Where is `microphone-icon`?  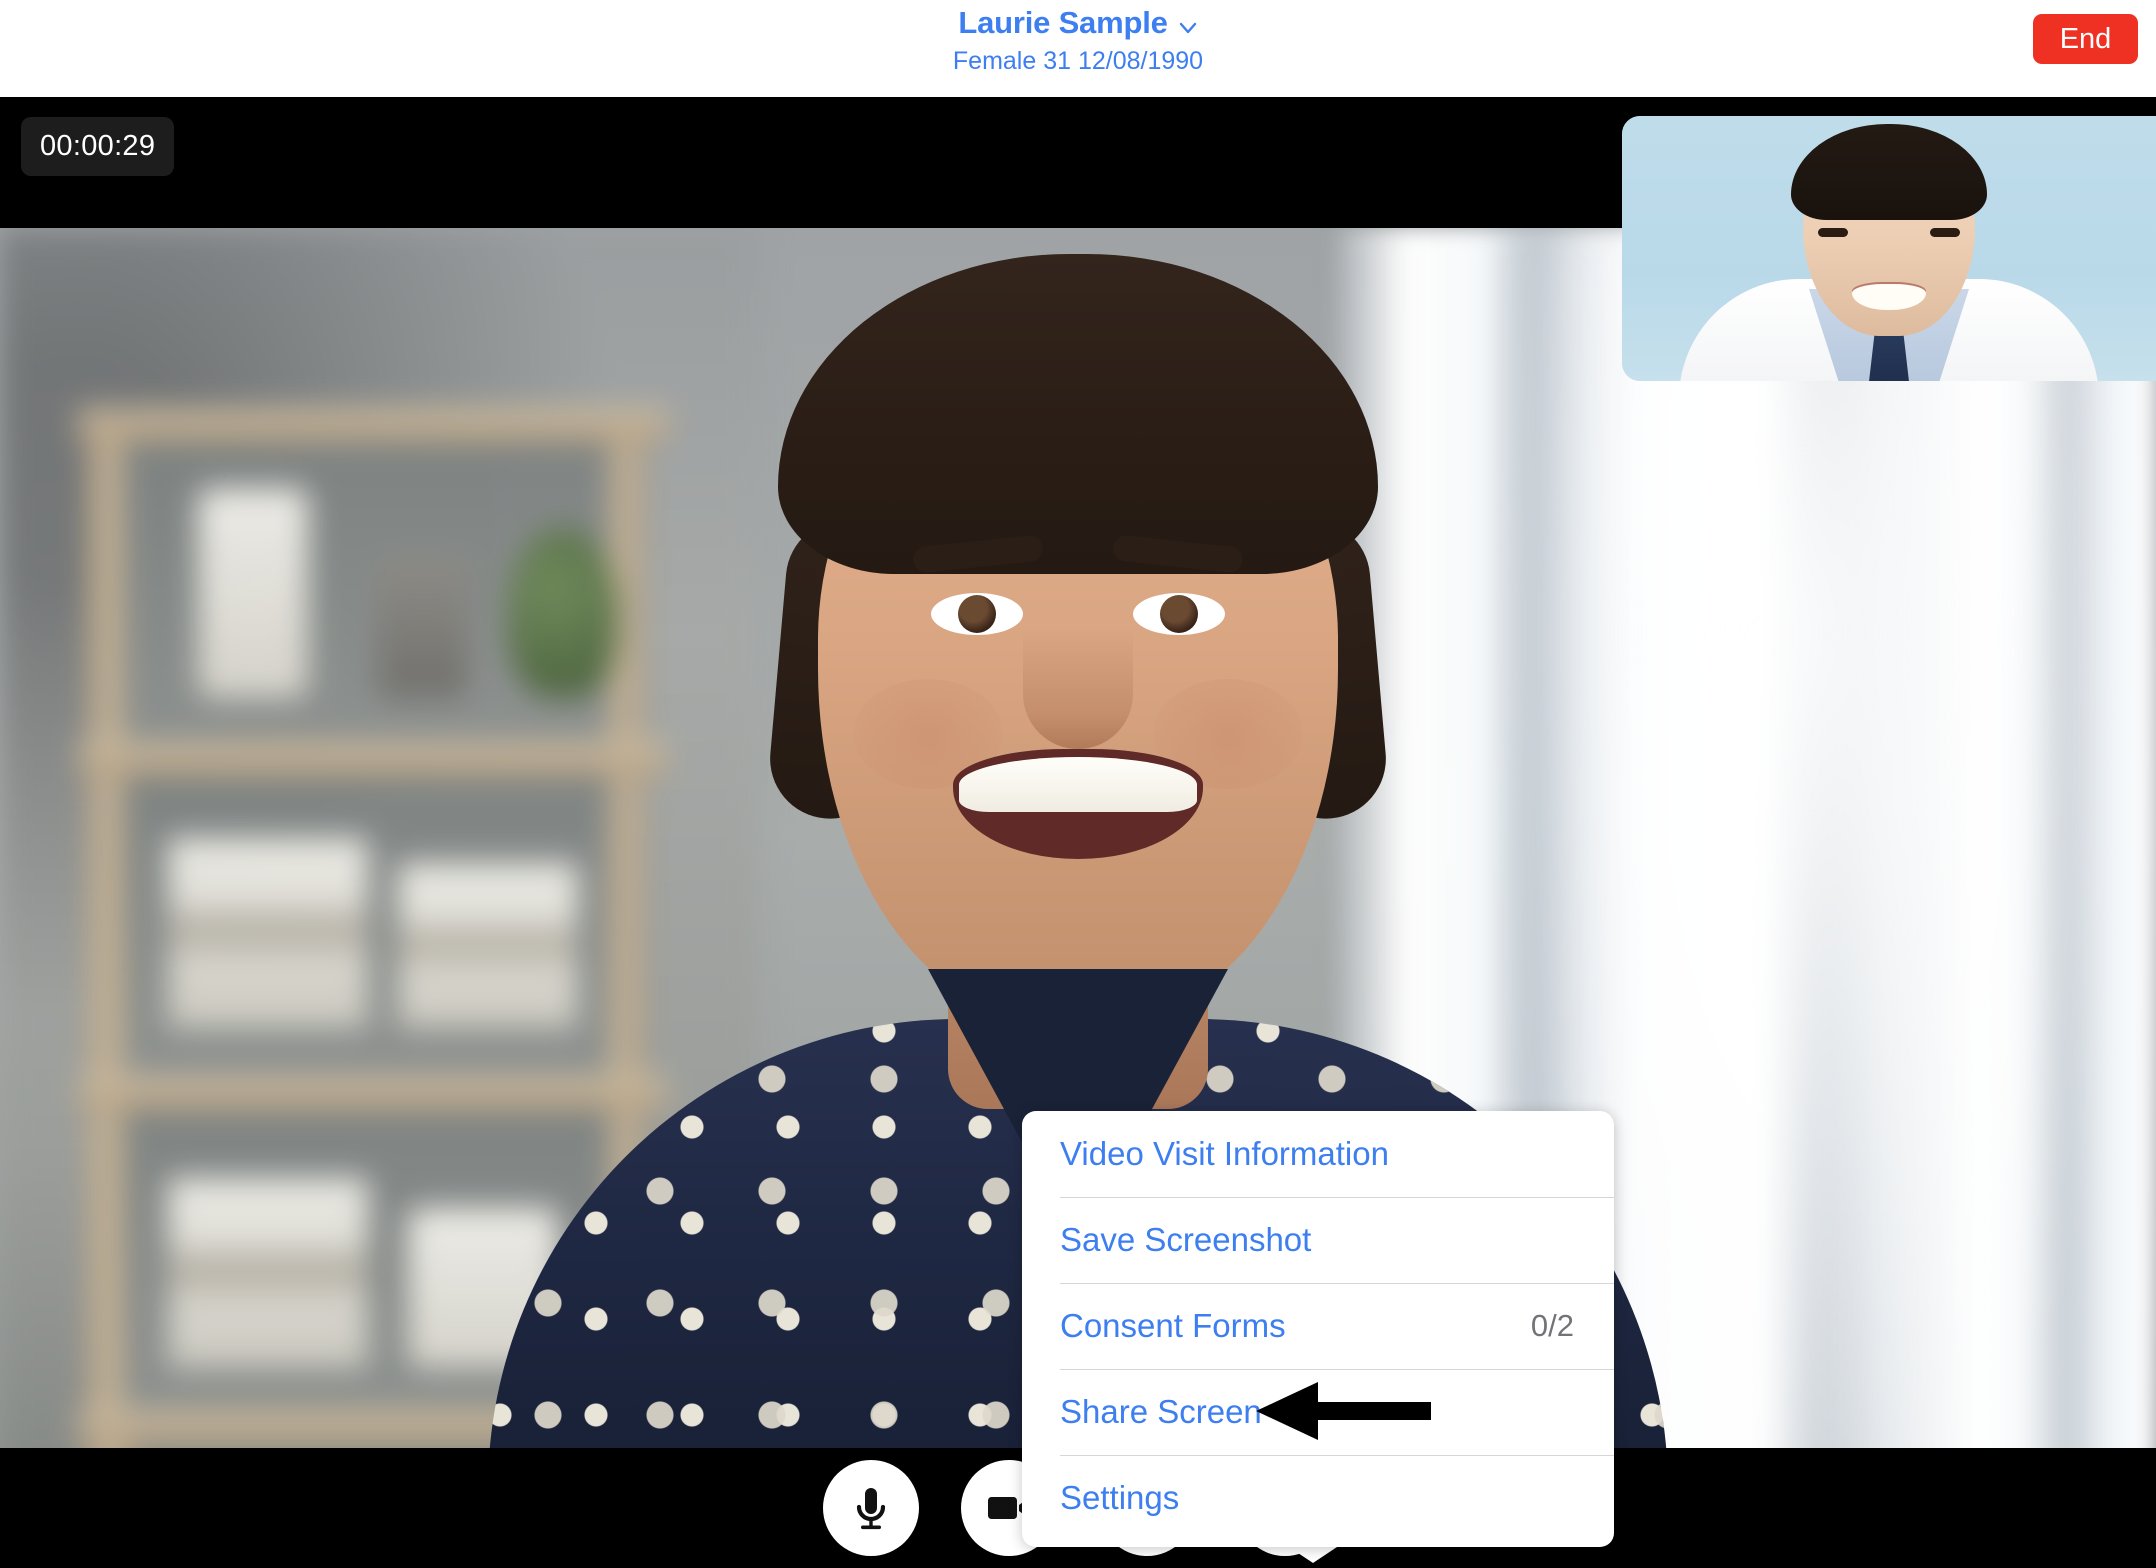 microphone-icon is located at coordinates (871, 1508).